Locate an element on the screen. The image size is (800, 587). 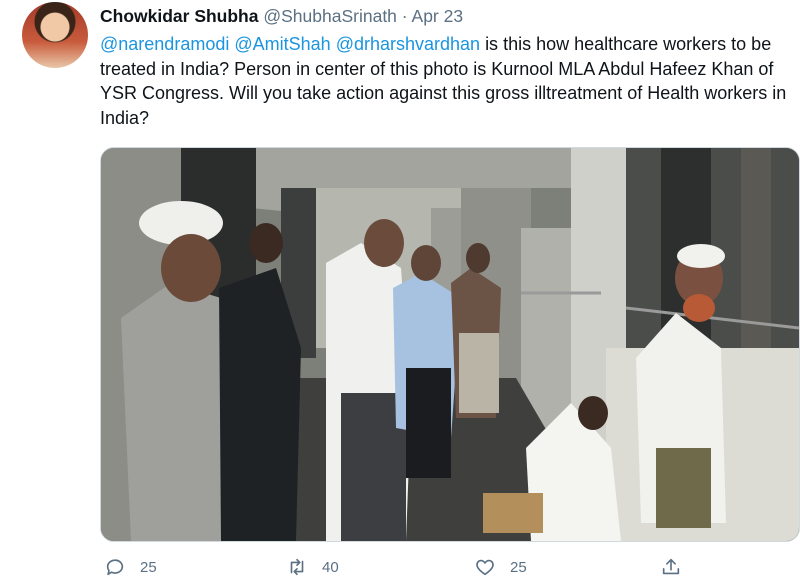
retweet-button: 40 is located at coordinates (312, 567).